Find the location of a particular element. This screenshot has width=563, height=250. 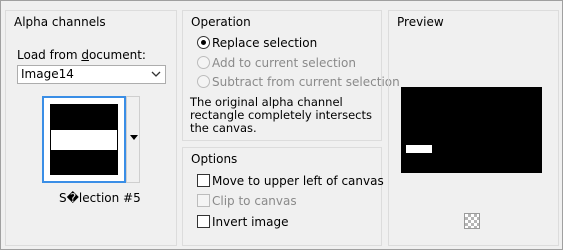

load-from-document-label: Load from document: is located at coordinates (81, 55).